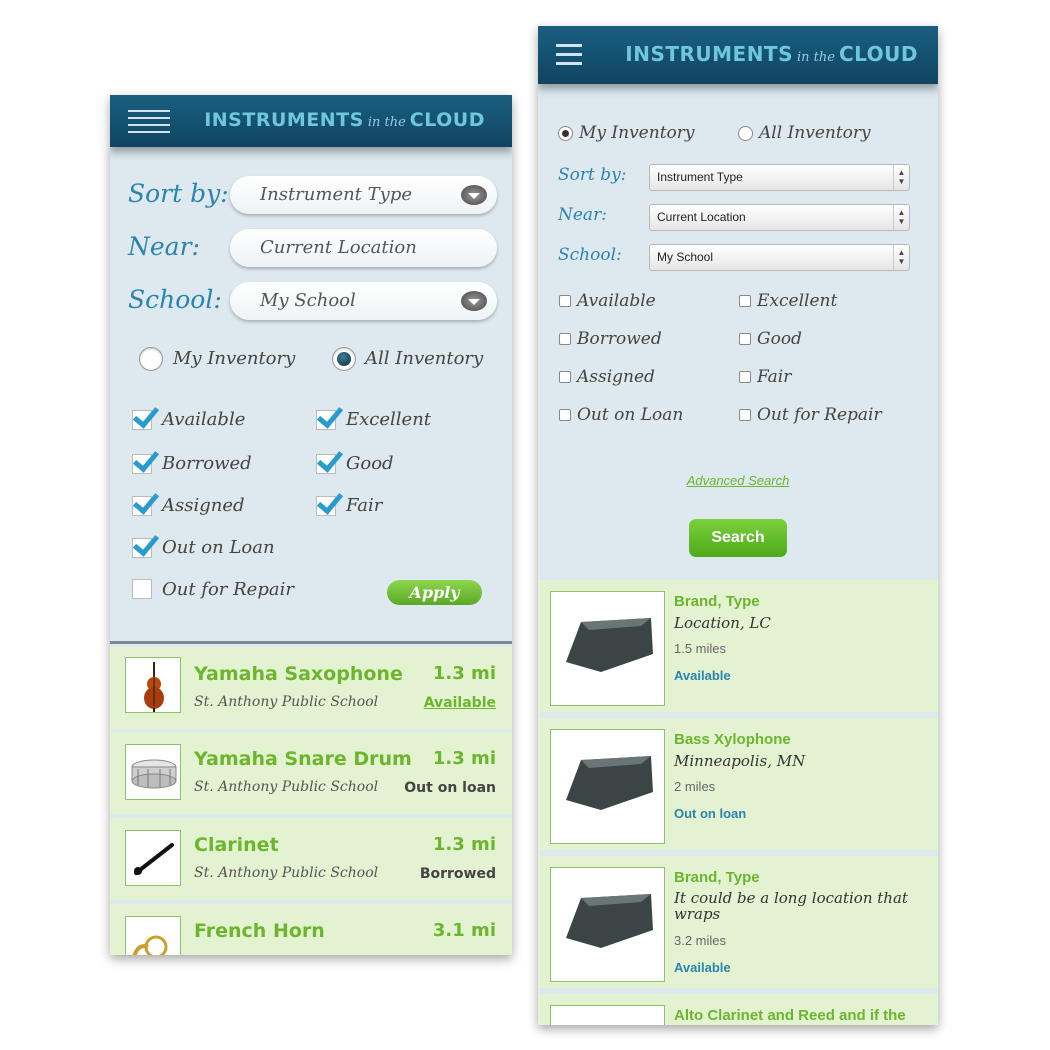  What do you see at coordinates (363, 195) in the screenshot?
I see `sort-by-select: Instrument Type` at bounding box center [363, 195].